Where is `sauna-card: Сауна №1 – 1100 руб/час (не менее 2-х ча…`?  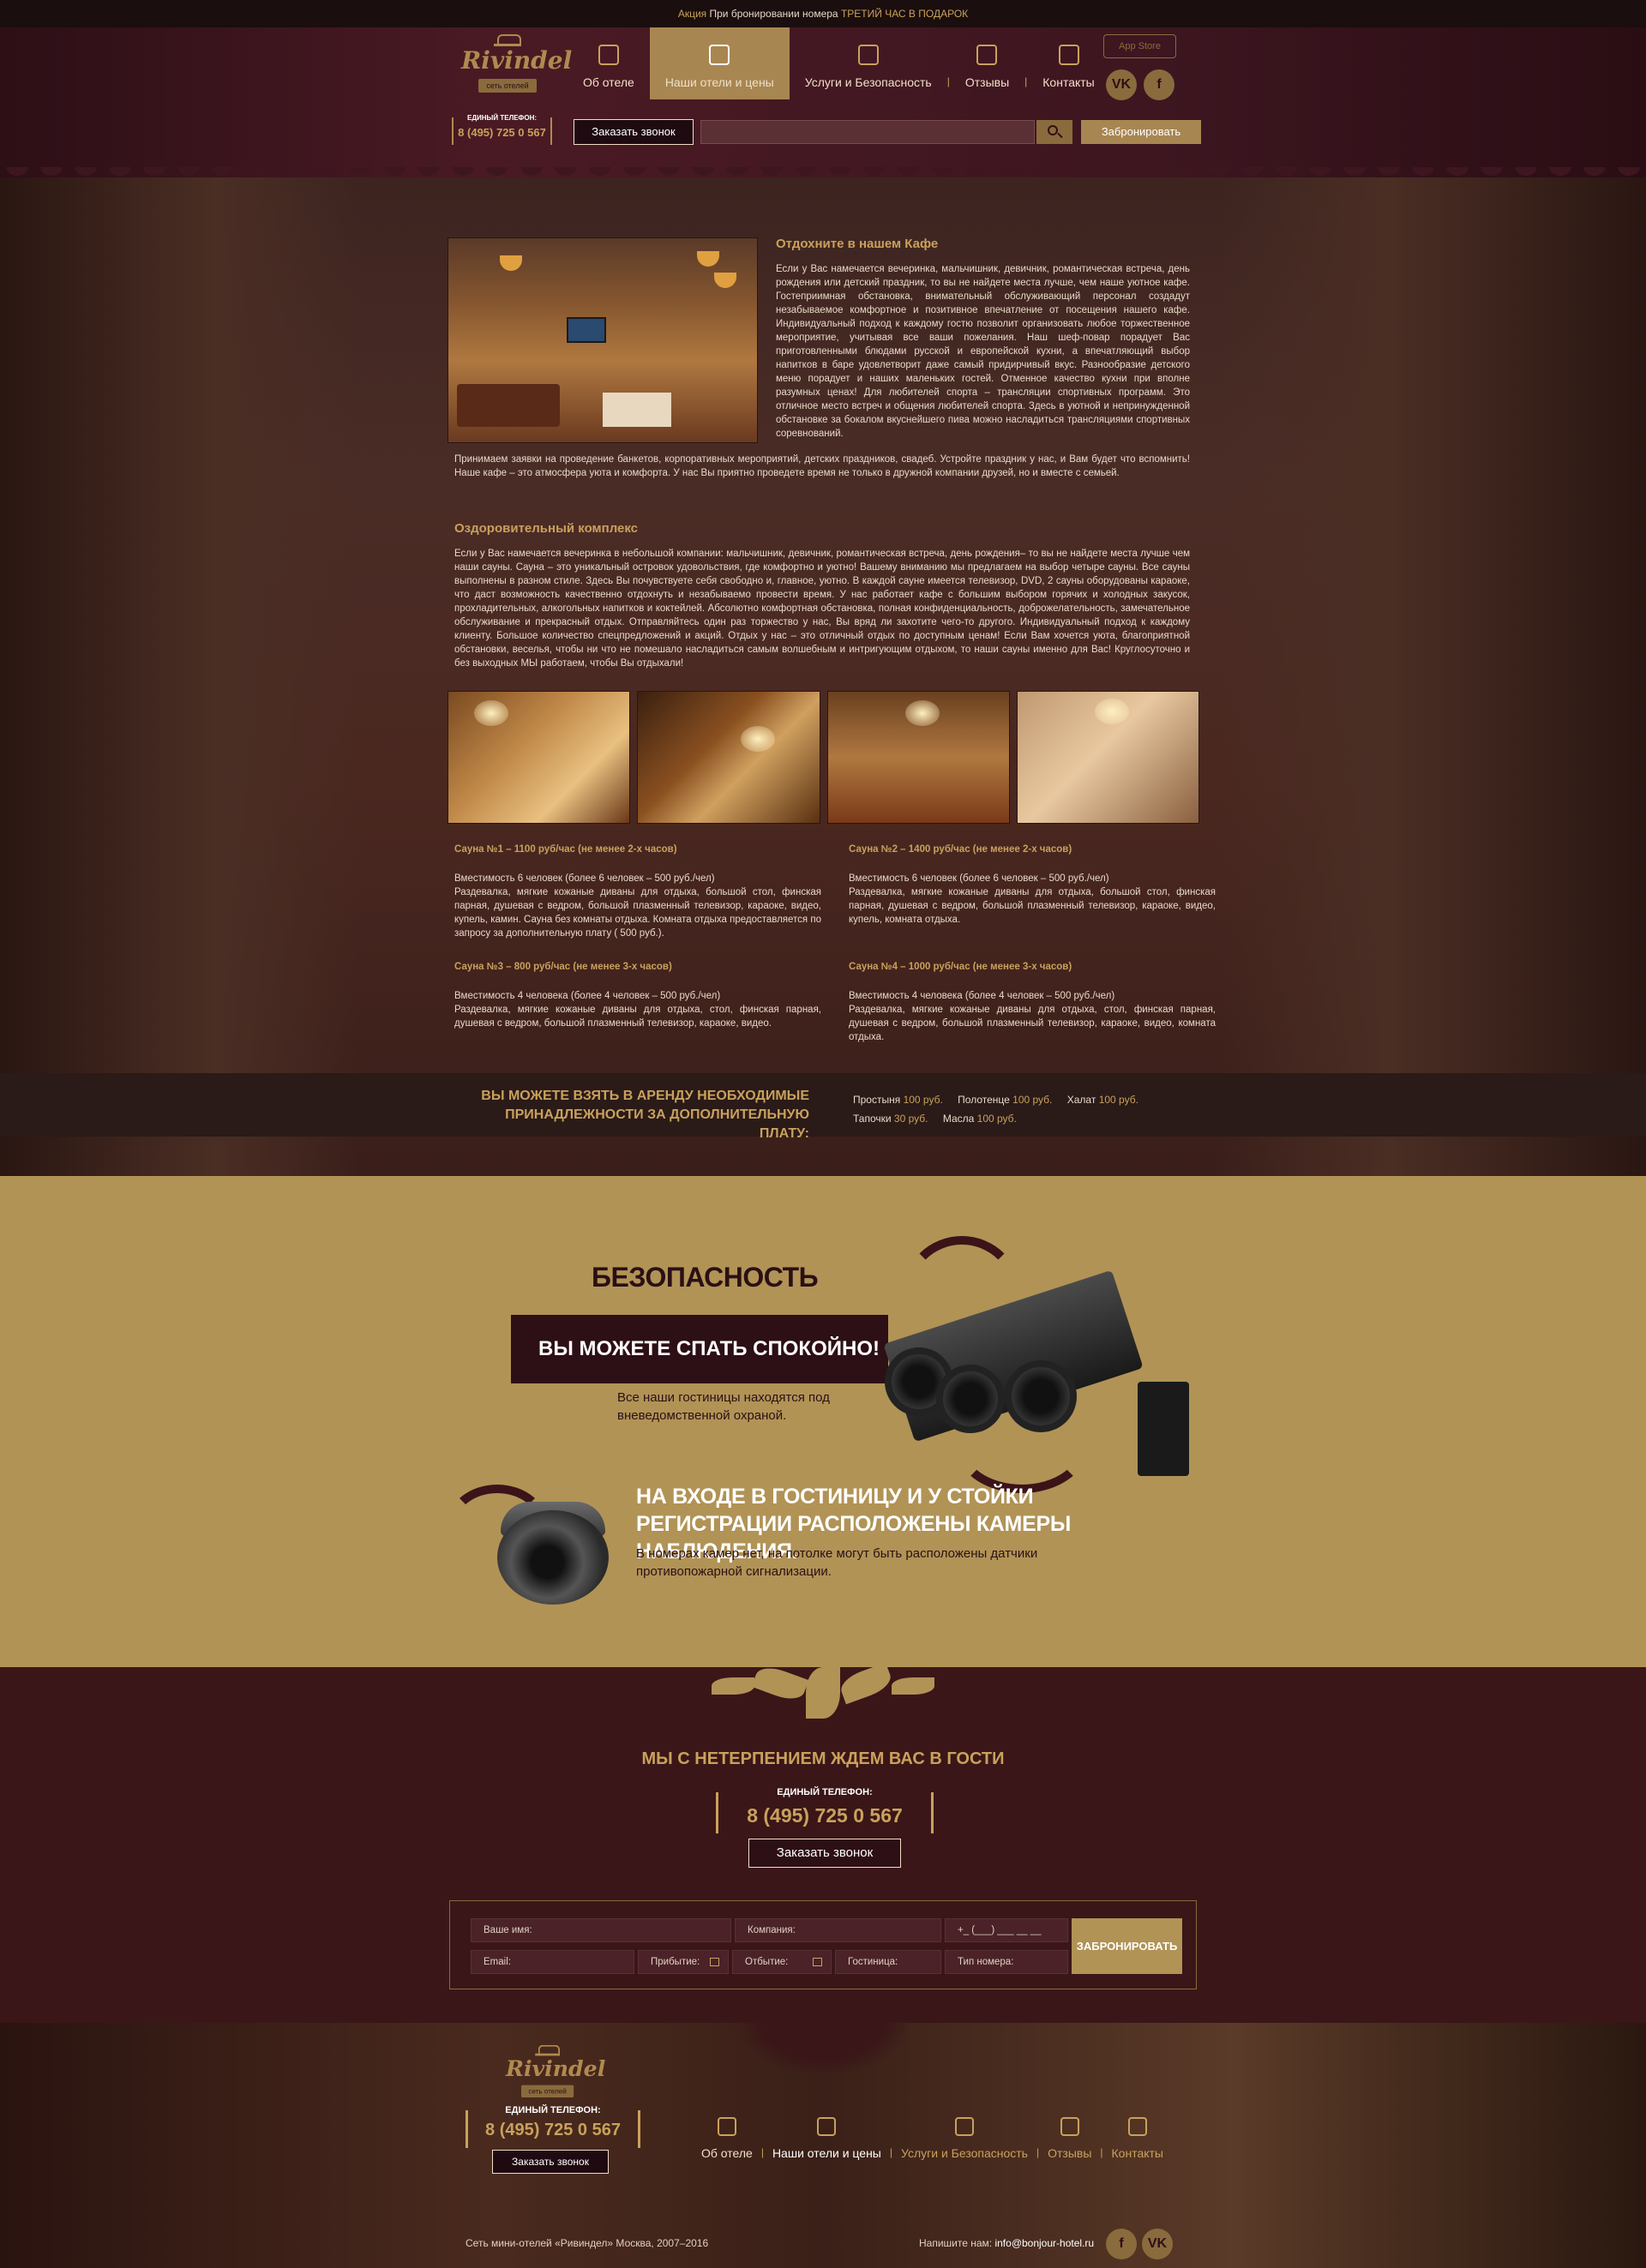
sauna-card: Сауна №1 – 1100 руб/час (не менее 2-х ча… is located at coordinates (637, 892).